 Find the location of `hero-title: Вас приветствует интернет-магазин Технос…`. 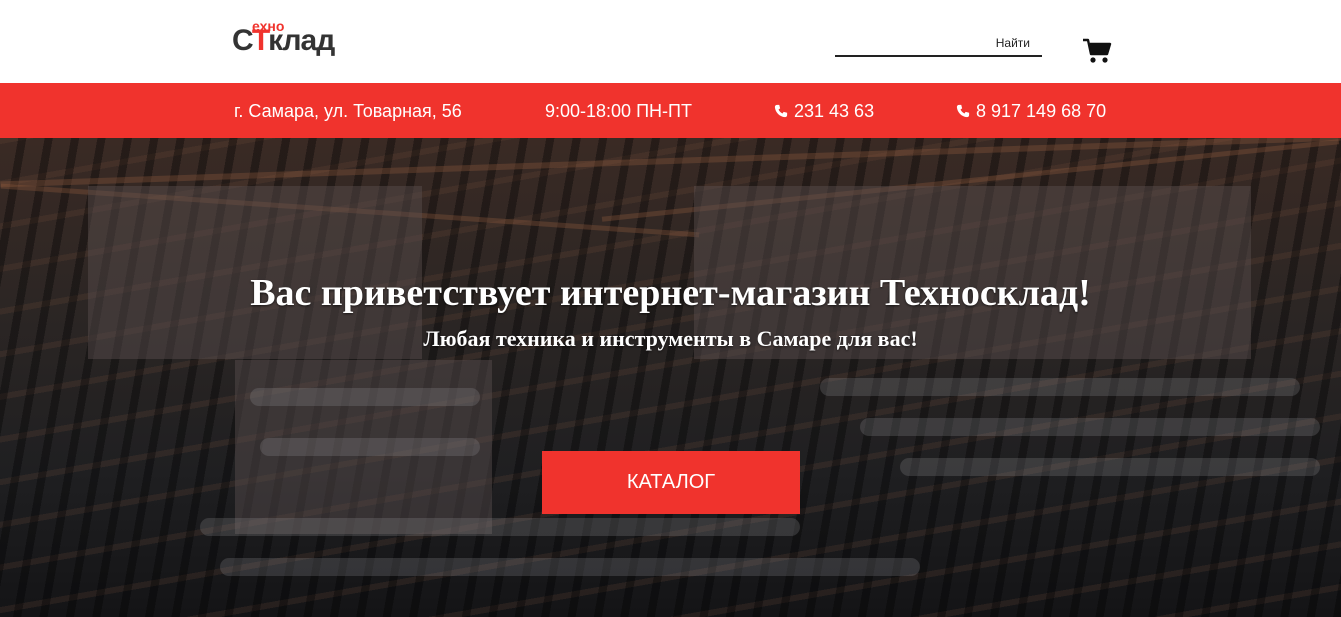

hero-title: Вас приветствует интернет-магазин Технос… is located at coordinates (670, 293).